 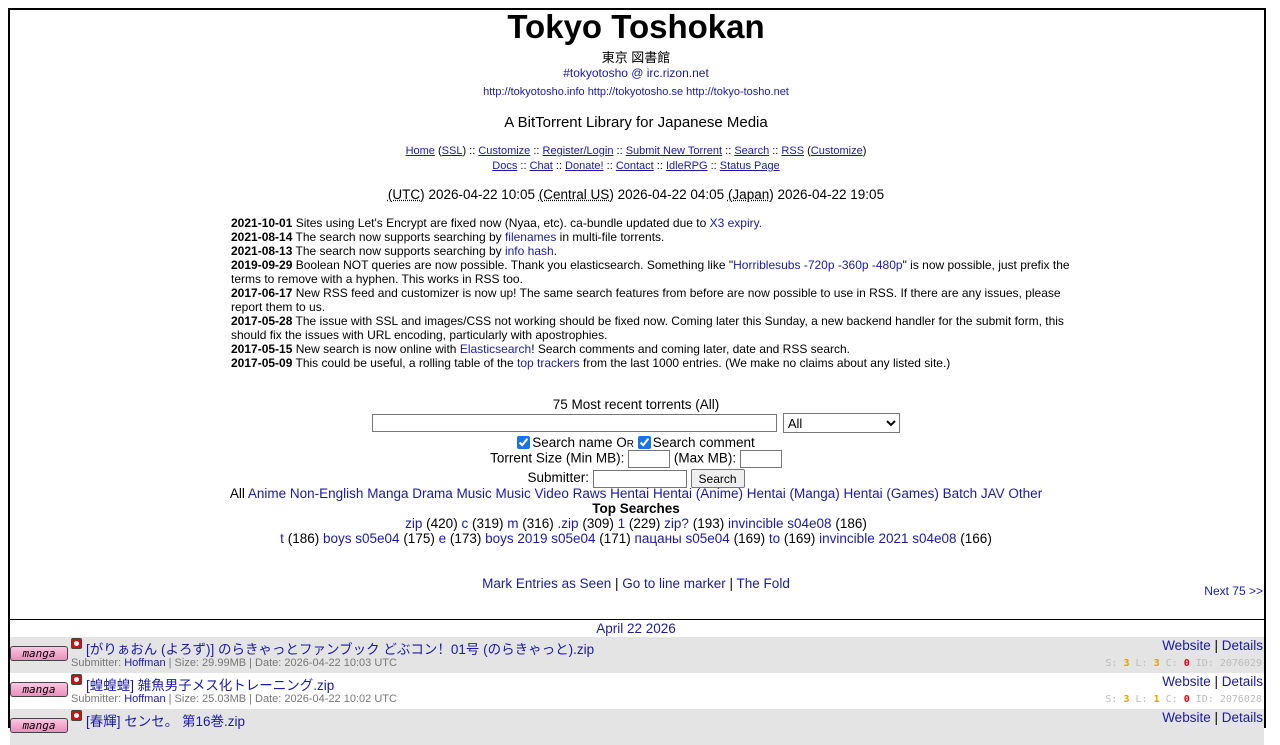 What do you see at coordinates (495, 349) in the screenshot?
I see `news-link: Elasticsearch` at bounding box center [495, 349].